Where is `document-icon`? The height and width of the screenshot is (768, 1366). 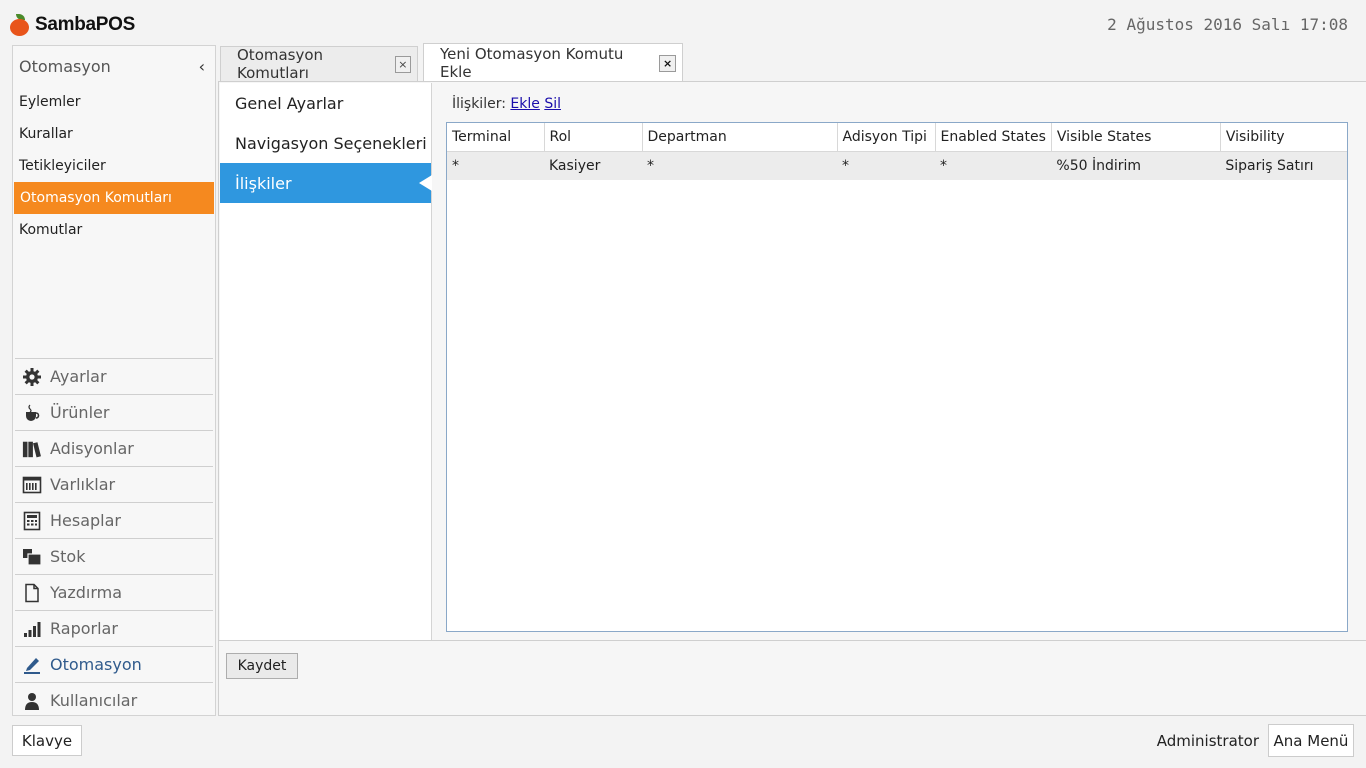 document-icon is located at coordinates (32, 593).